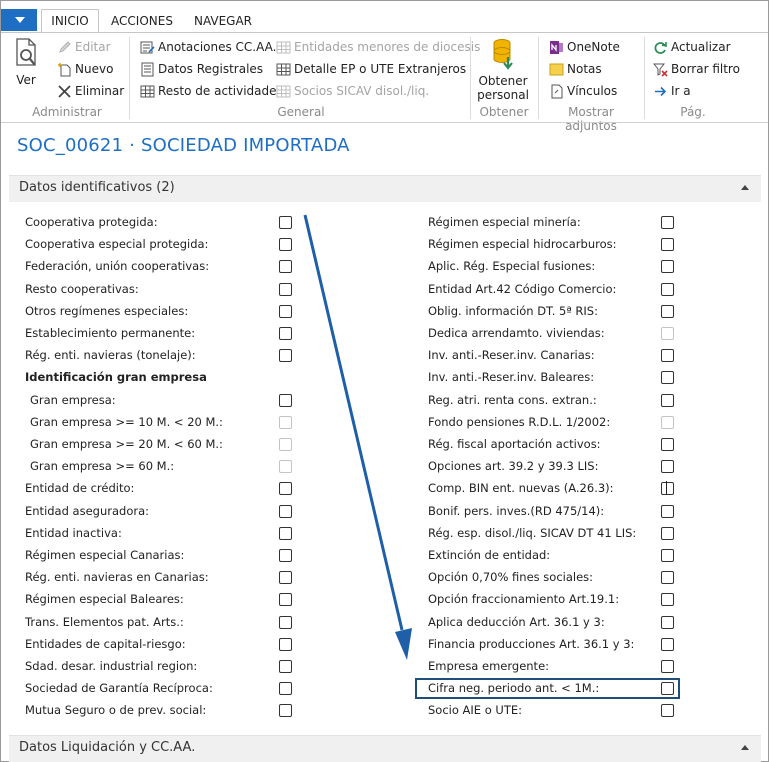 The width and height of the screenshot is (769, 762). Describe the element at coordinates (70, 21) in the screenshot. I see `tab-inicio: INICIO` at that location.